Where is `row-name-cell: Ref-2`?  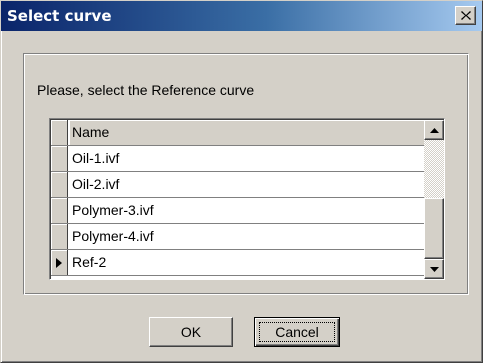 row-name-cell: Ref-2 is located at coordinates (246, 262).